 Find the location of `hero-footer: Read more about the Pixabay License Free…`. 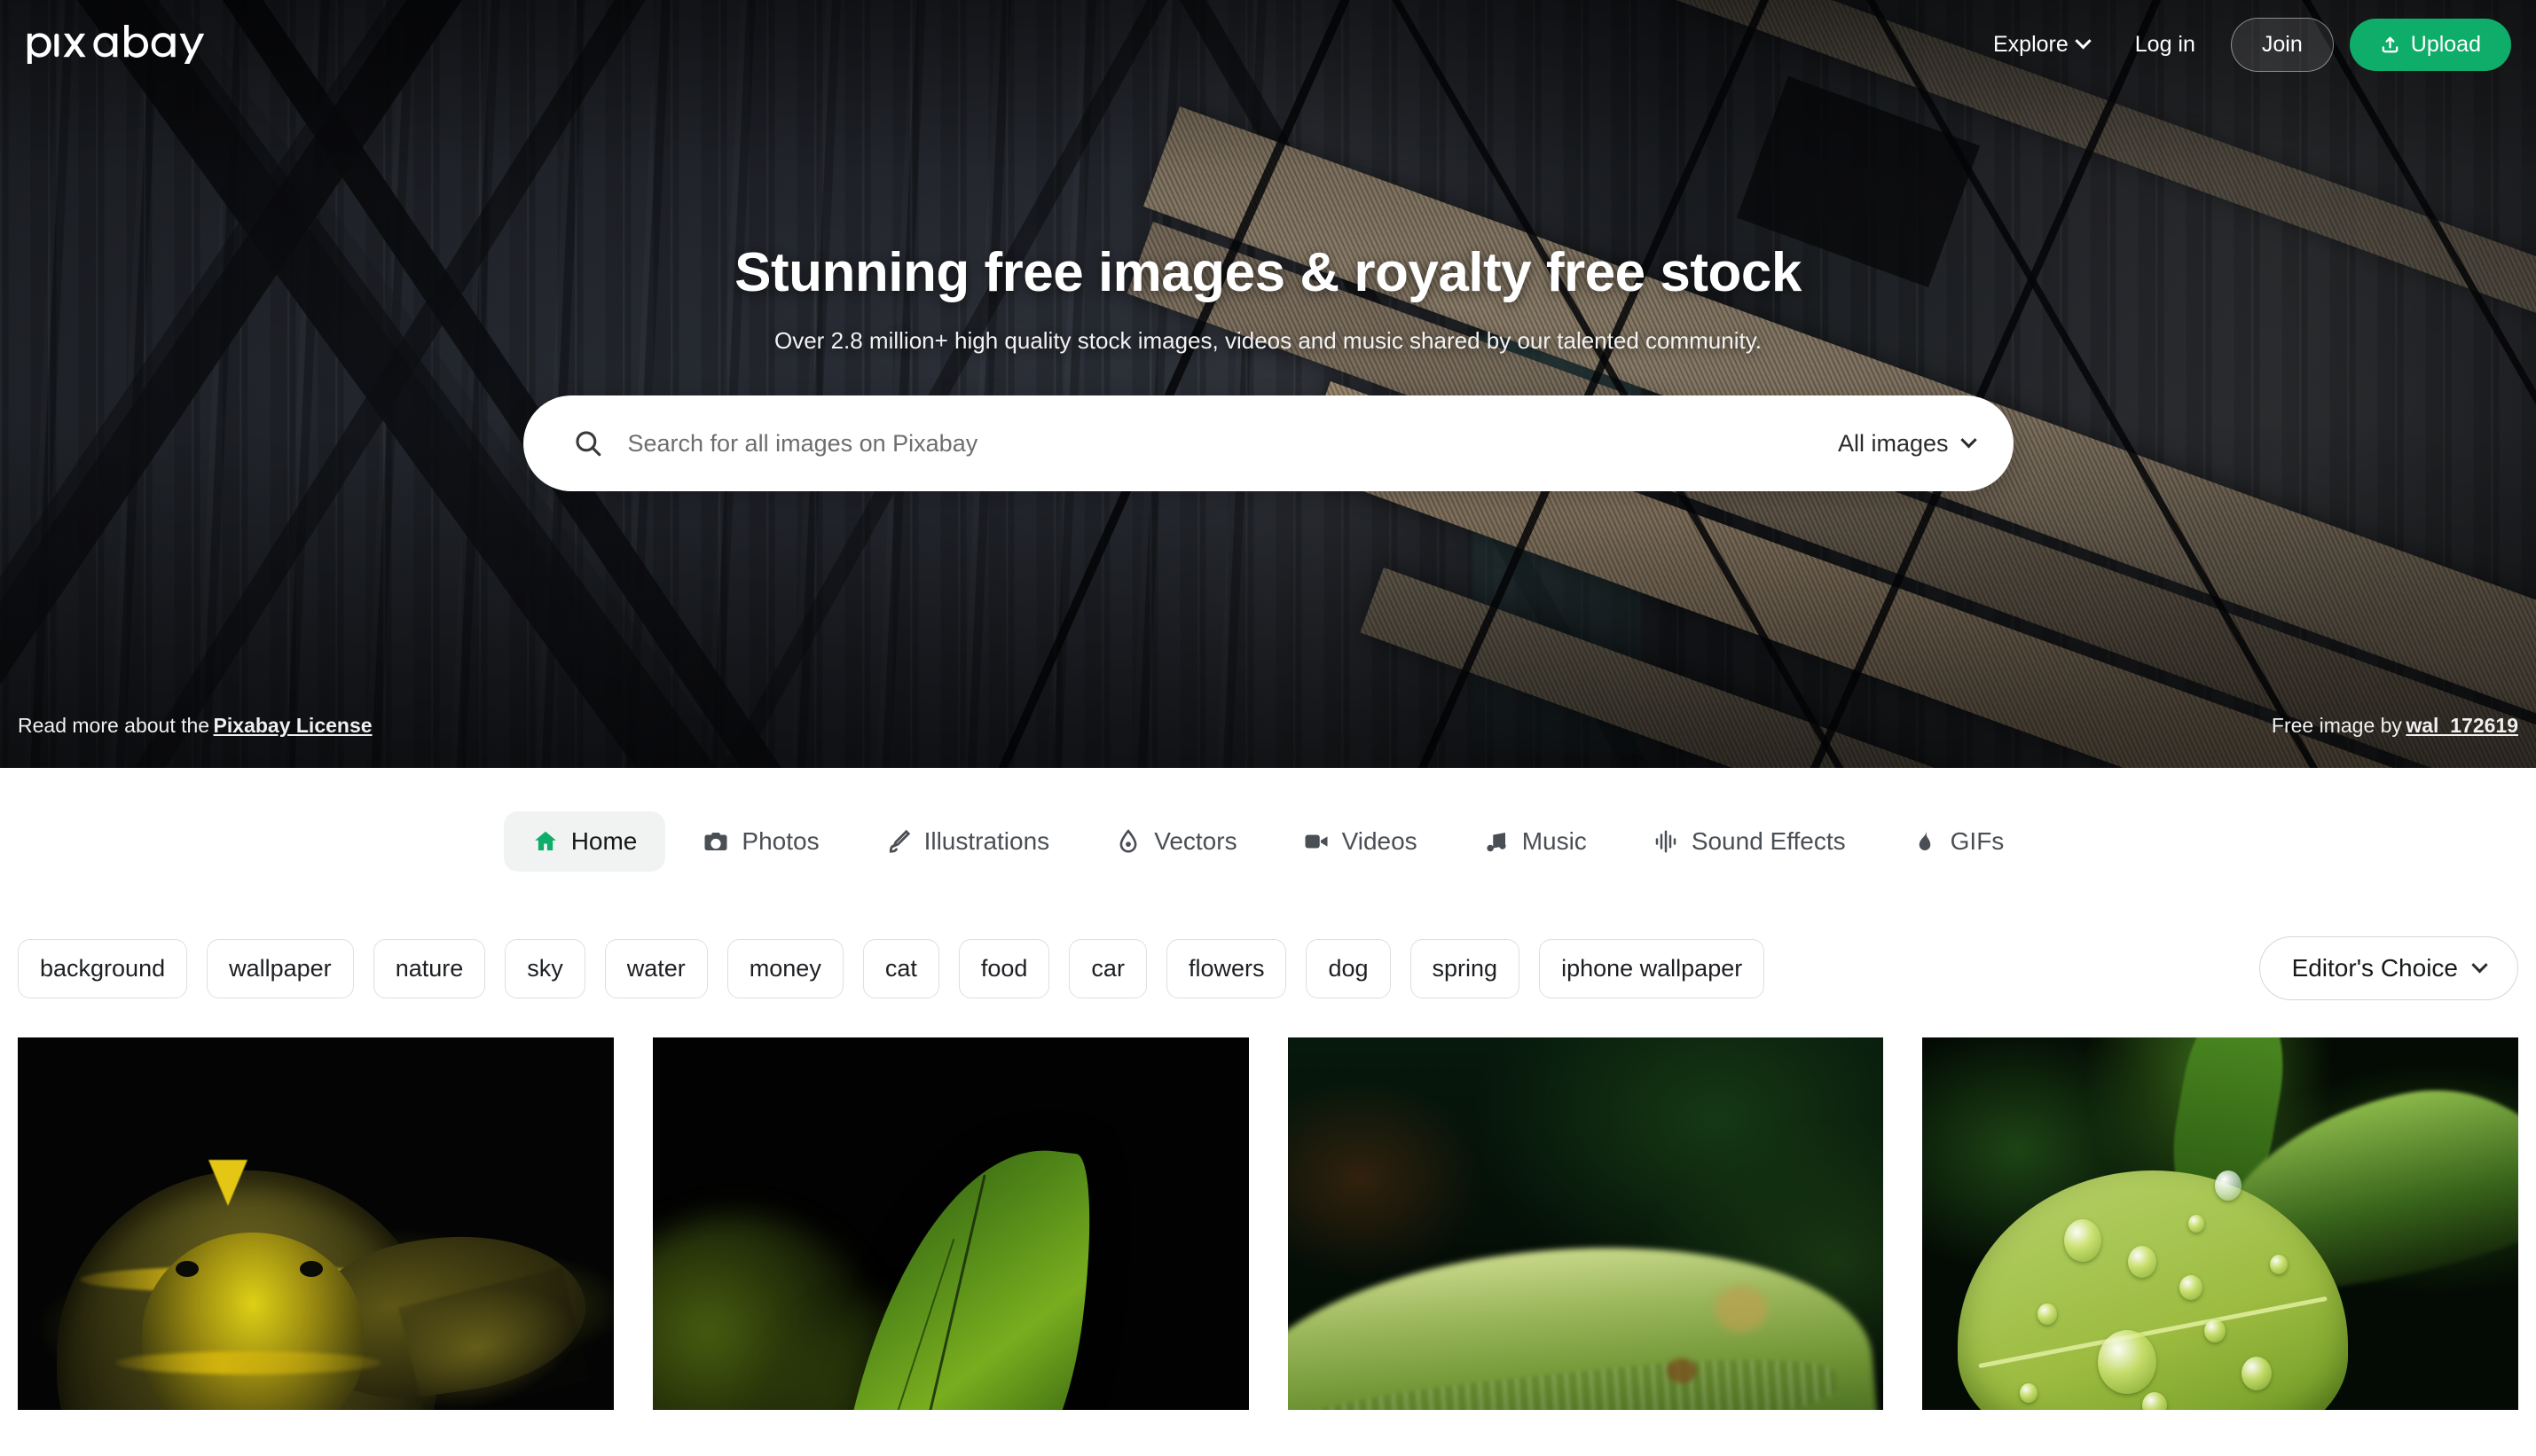

hero-footer: Read more about the Pixabay License Free… is located at coordinates (1268, 726).